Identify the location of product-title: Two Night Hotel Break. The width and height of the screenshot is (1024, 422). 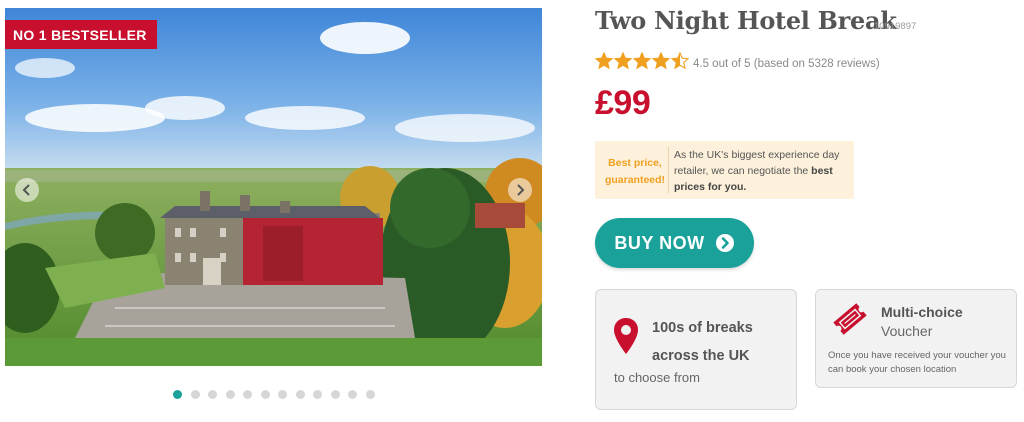
(746, 20).